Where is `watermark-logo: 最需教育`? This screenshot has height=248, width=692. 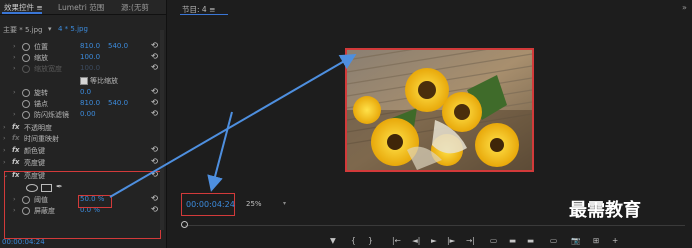 watermark-logo: 最需教育 is located at coordinates (605, 210).